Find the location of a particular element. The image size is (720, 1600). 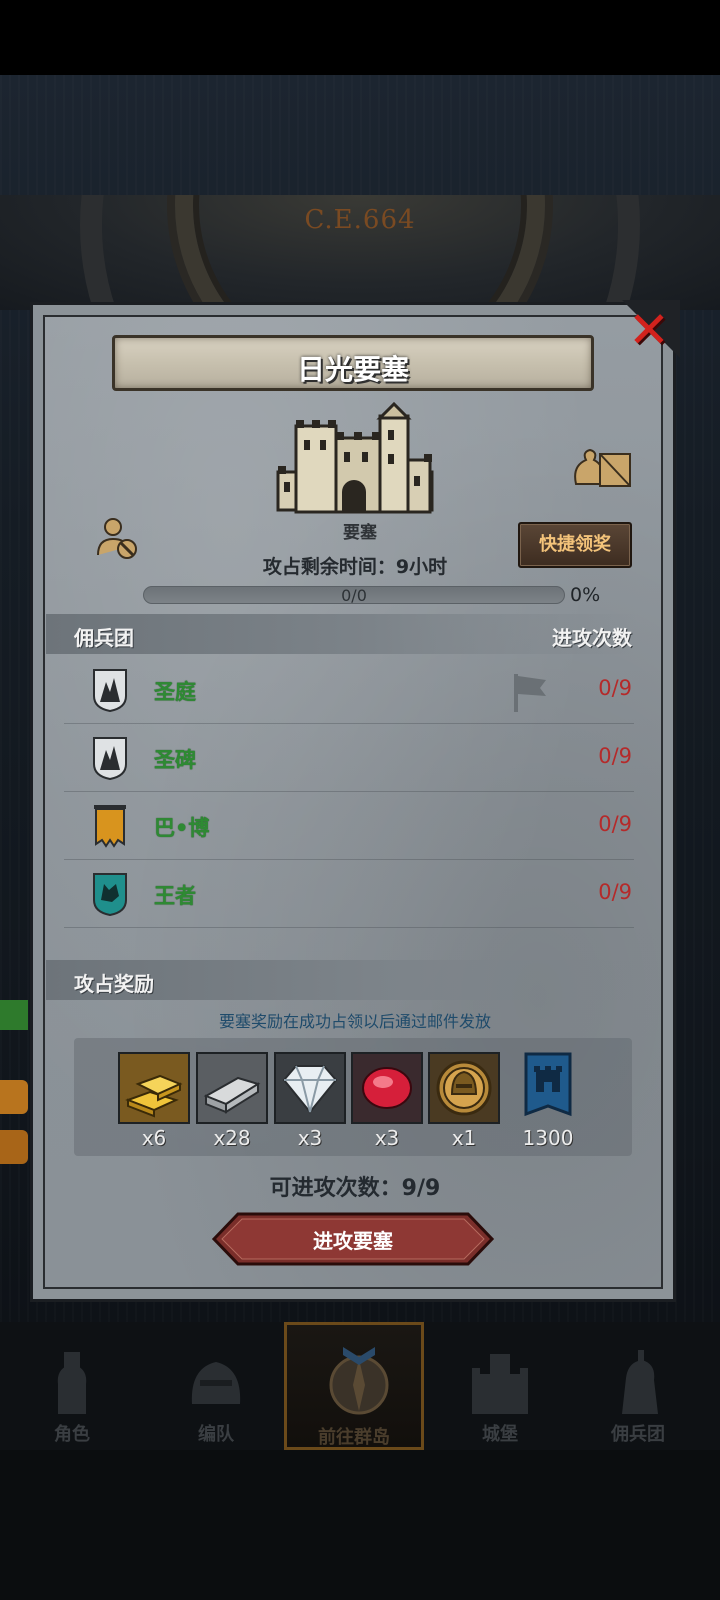

gold-bars-icon is located at coordinates (154, 1096).